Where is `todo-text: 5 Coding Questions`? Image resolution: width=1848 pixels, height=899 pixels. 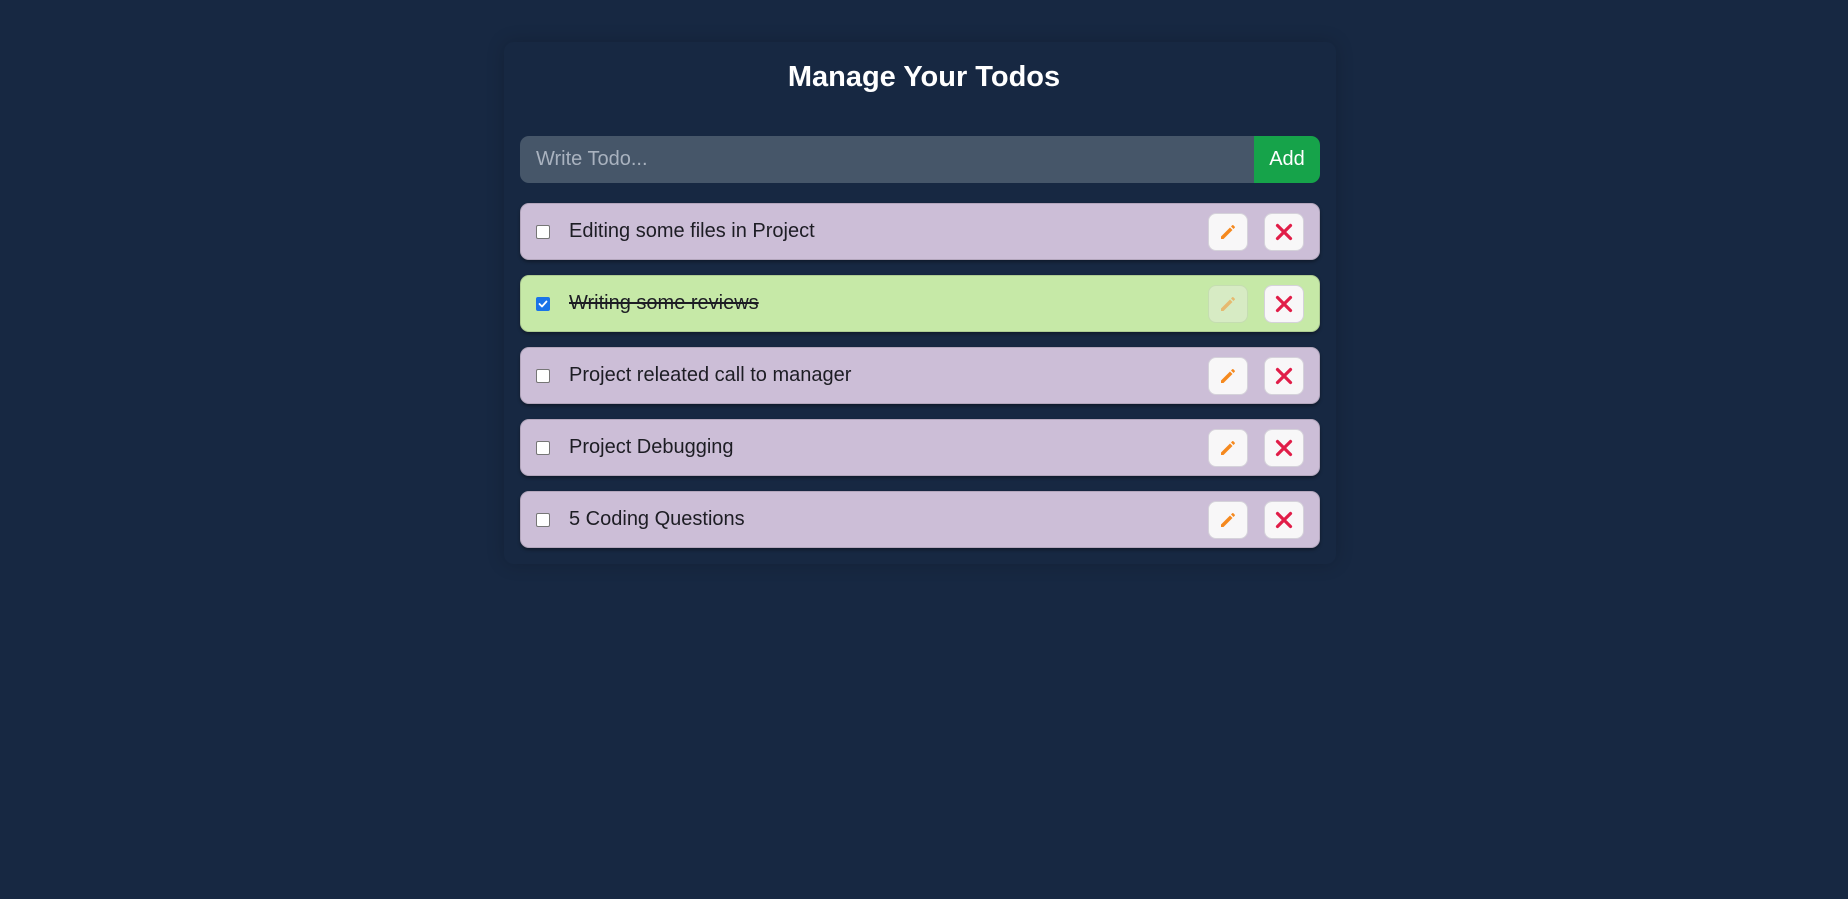 todo-text: 5 Coding Questions is located at coordinates (657, 519).